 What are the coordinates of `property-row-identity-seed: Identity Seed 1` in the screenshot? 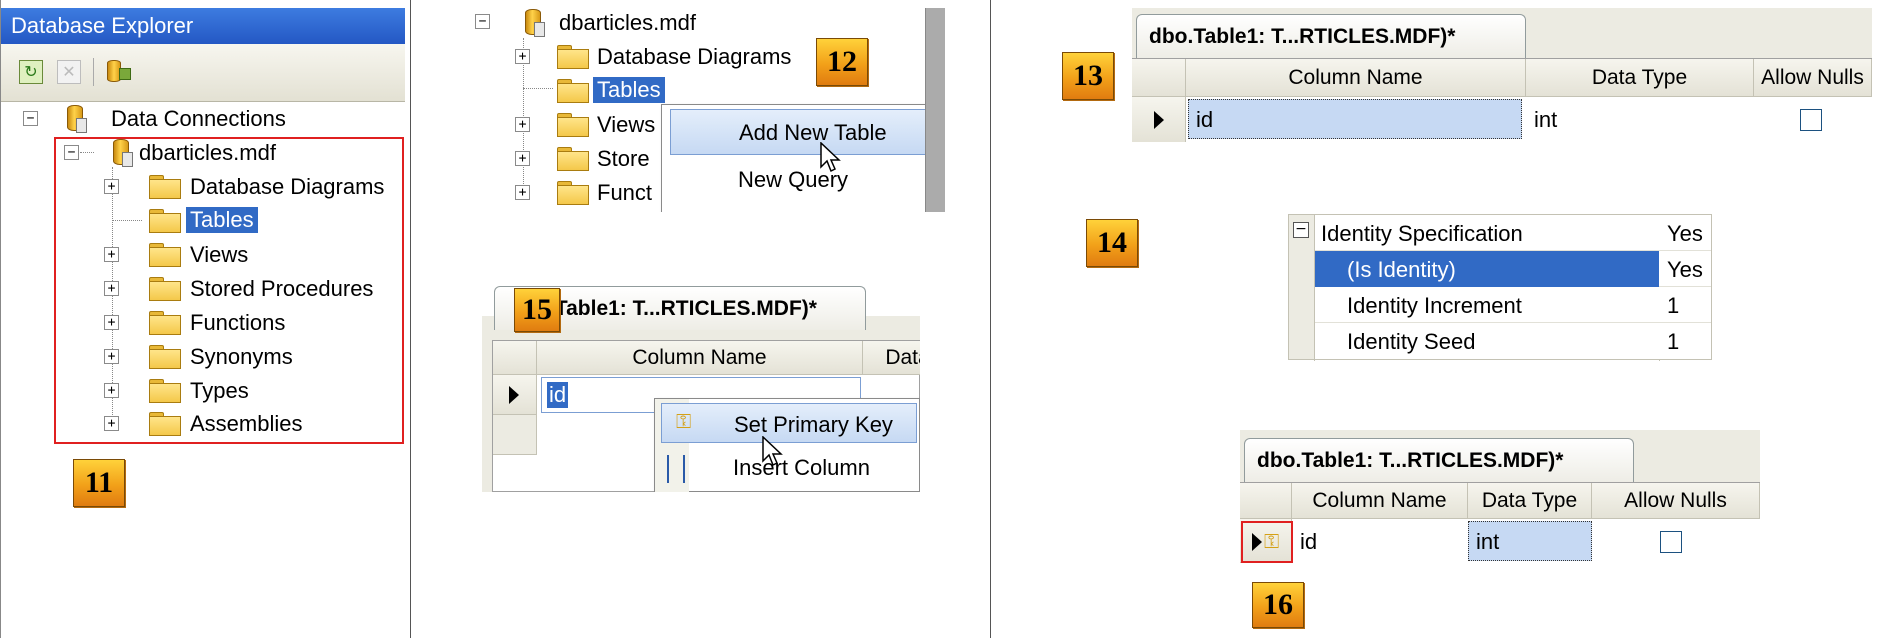 It's located at (1513, 341).